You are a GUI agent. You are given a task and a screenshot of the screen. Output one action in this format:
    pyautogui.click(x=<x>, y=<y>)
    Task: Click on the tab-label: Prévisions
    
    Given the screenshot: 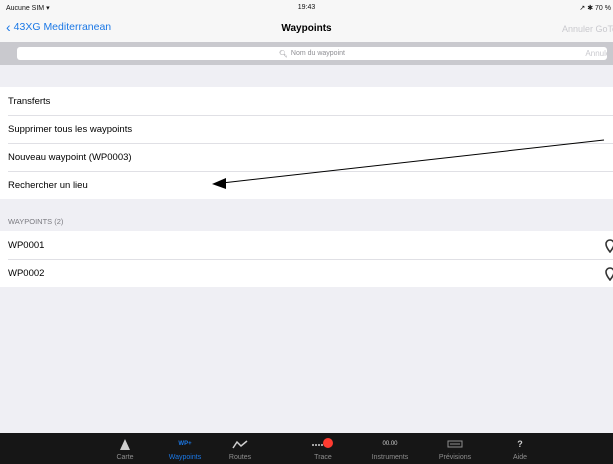 What is the action you would take?
    pyautogui.click(x=455, y=457)
    